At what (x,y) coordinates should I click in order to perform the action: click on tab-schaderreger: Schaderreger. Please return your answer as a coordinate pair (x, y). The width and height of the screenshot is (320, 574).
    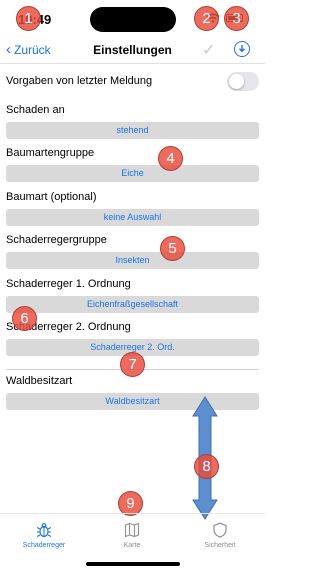
    Looking at the image, I should click on (44, 535).